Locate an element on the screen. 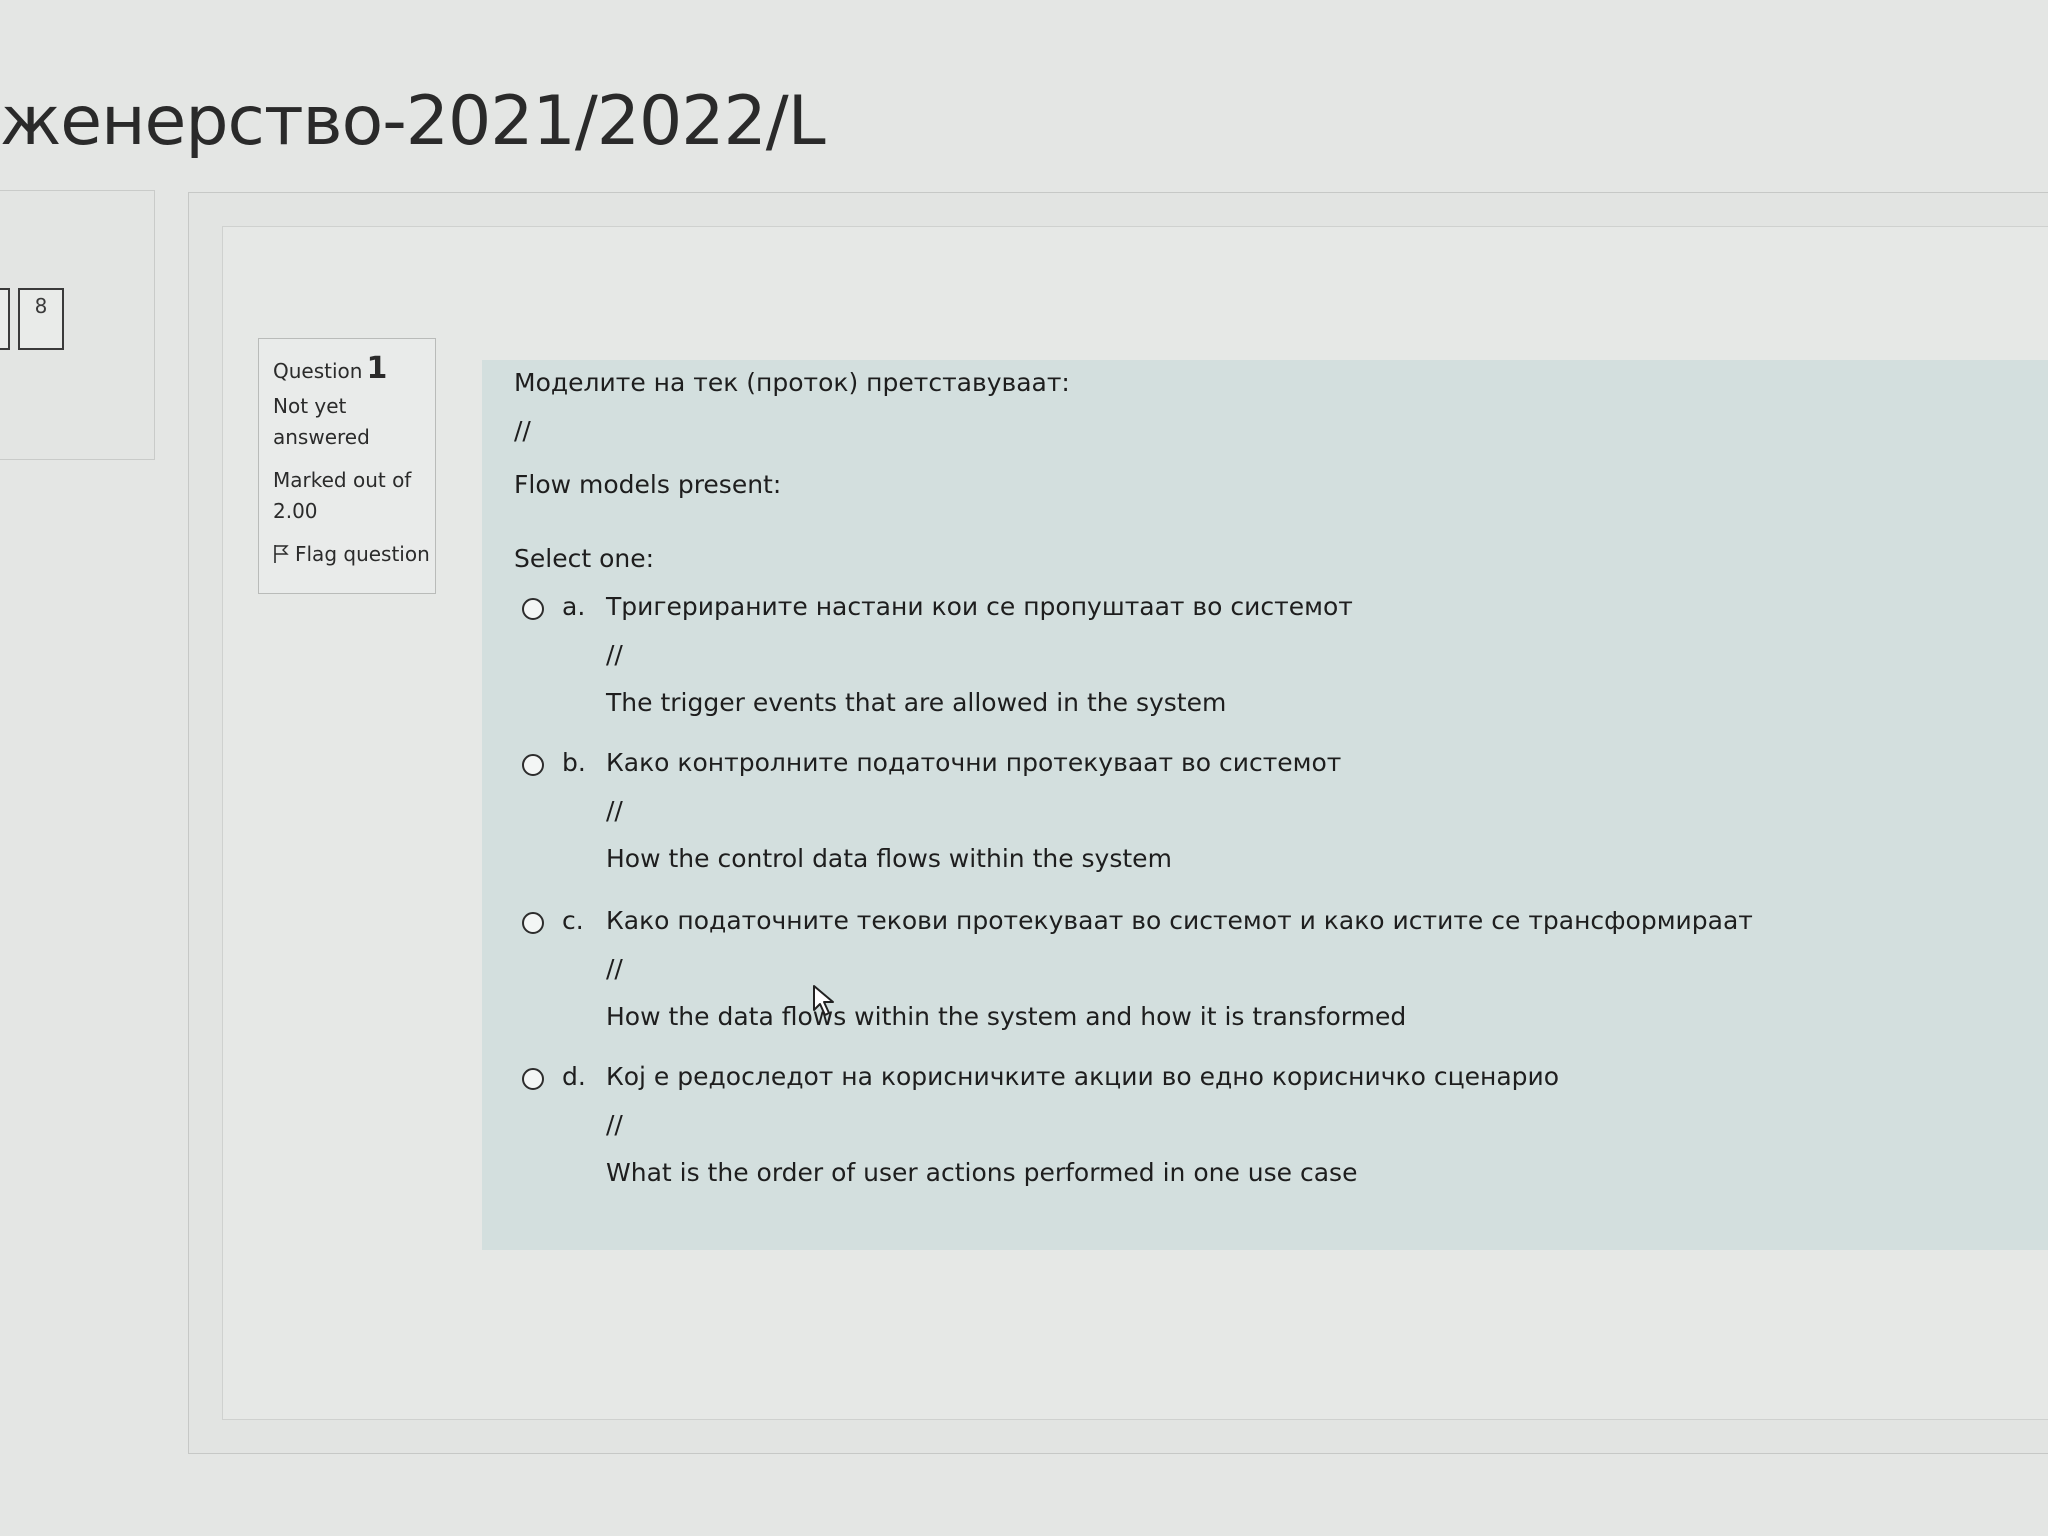 The image size is (2048, 1536). flag-icon is located at coordinates (281, 554).